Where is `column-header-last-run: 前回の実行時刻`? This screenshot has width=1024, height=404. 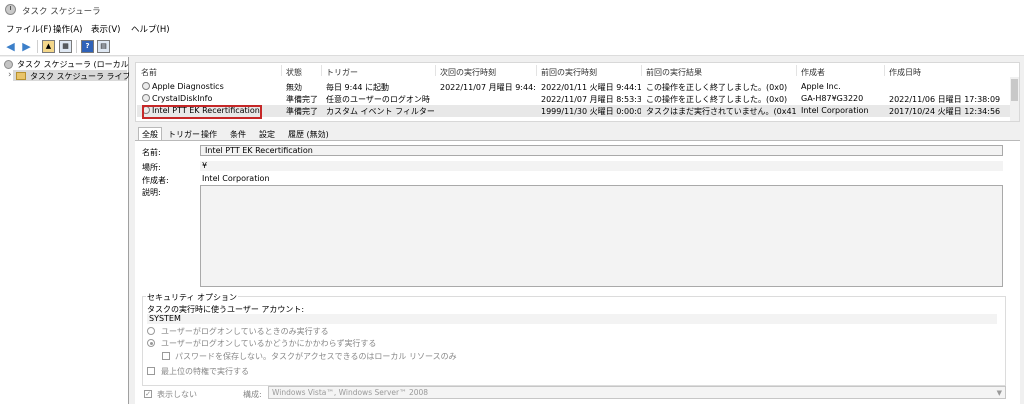 column-header-last-run: 前回の実行時刻 is located at coordinates (569, 72).